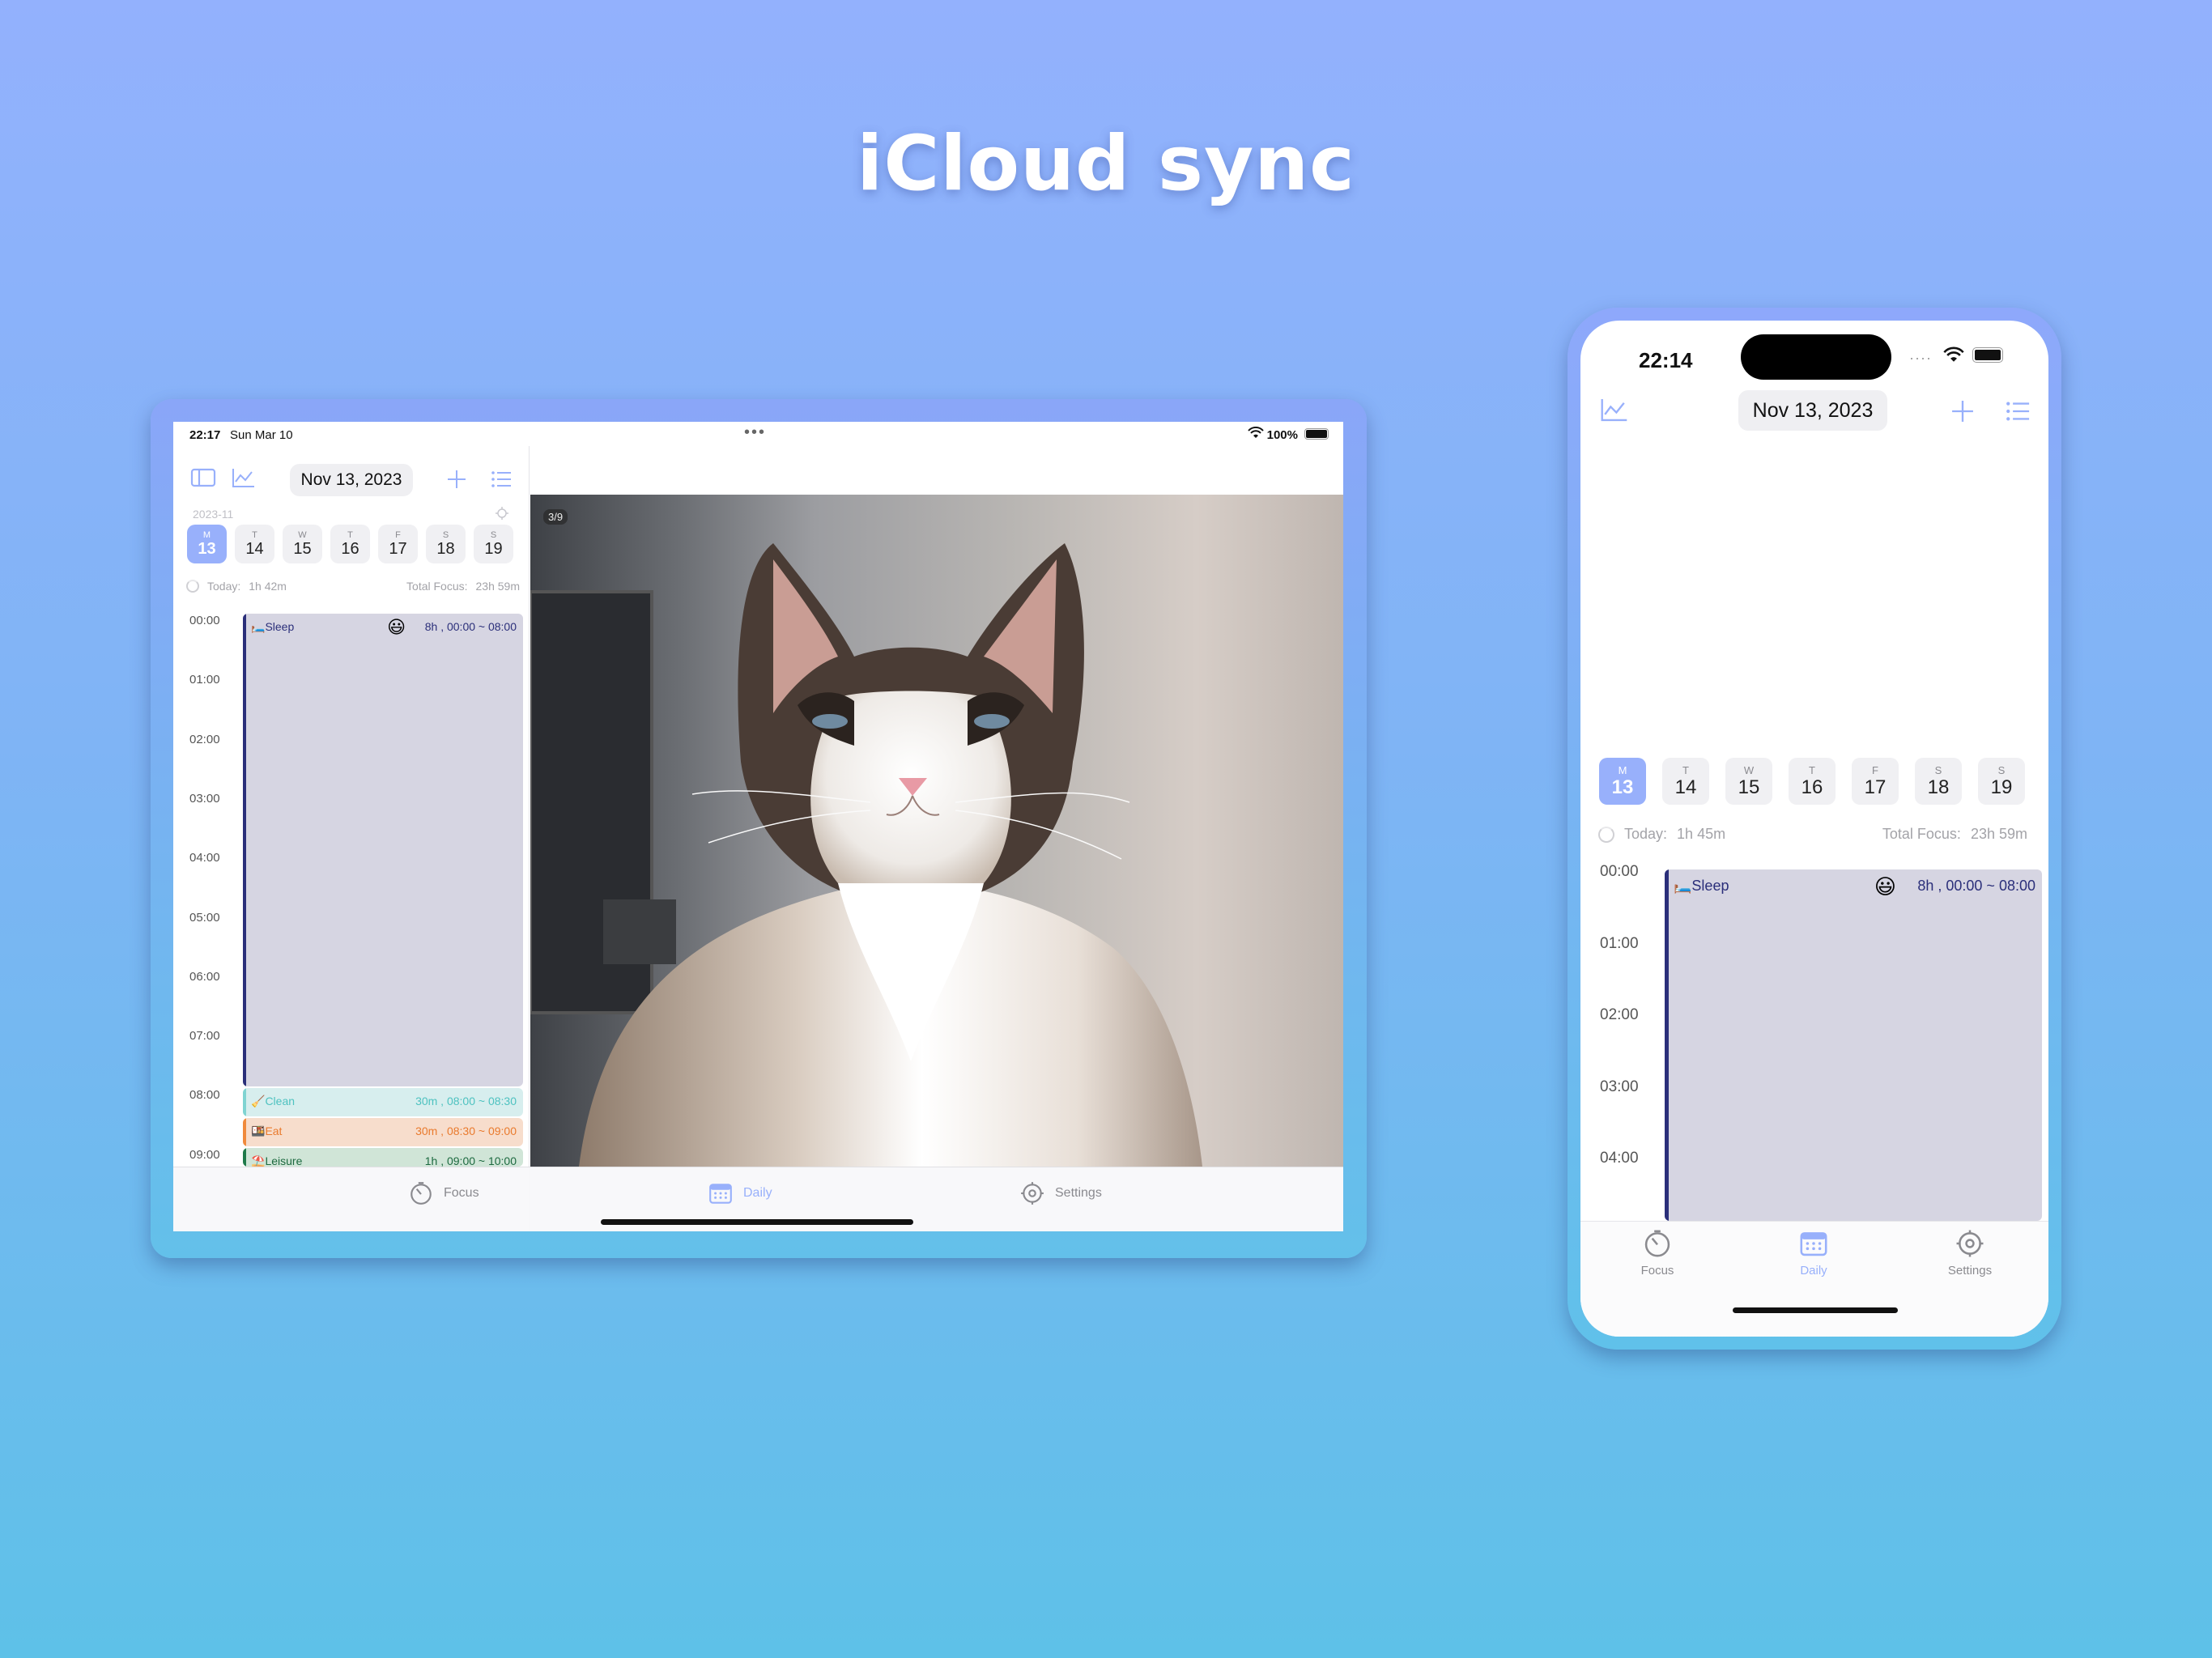 The width and height of the screenshot is (2212, 1658). Describe the element at coordinates (383, 1132) in the screenshot. I see `event-eat: 🍱Eat 30m , 08:30 ~ 09:00` at that location.